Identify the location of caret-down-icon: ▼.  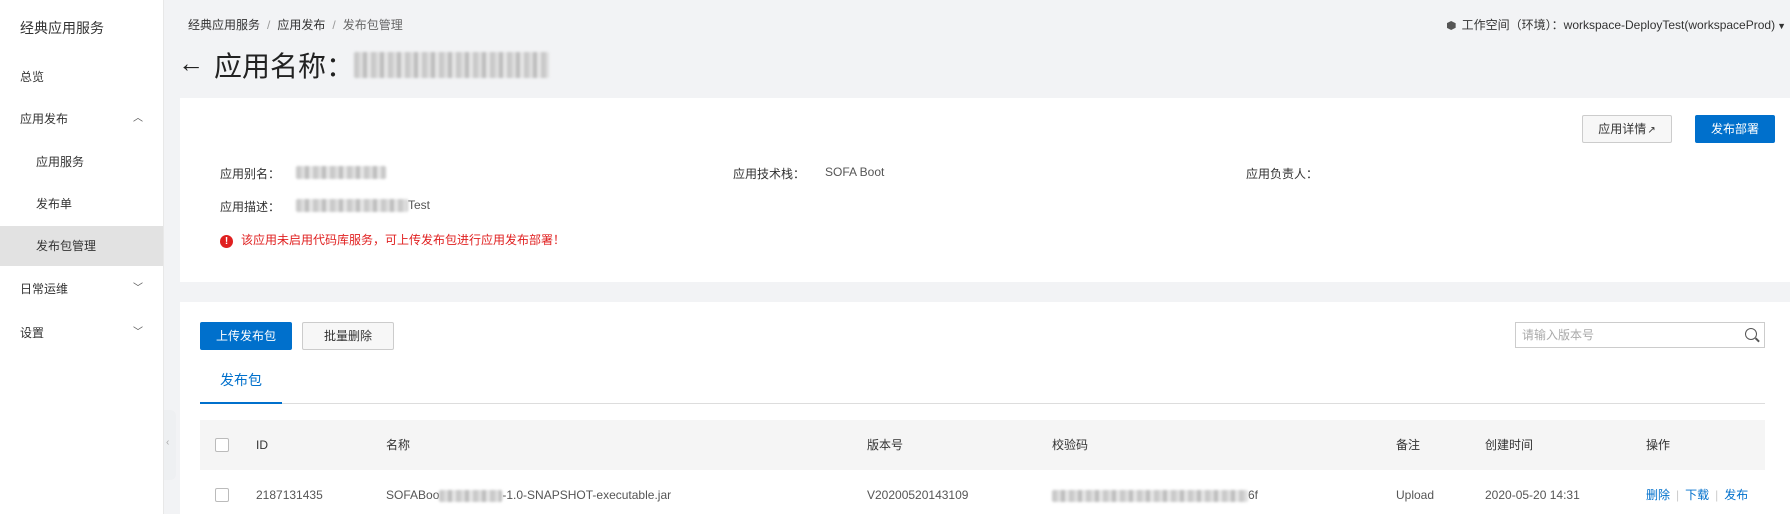
(1781, 26).